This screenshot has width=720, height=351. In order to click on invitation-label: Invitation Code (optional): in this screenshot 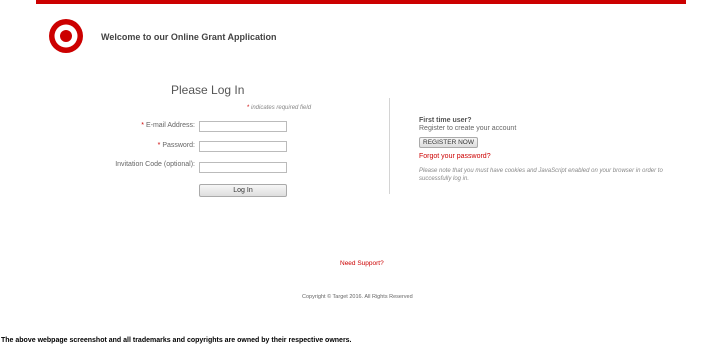, I will do `click(155, 164)`.